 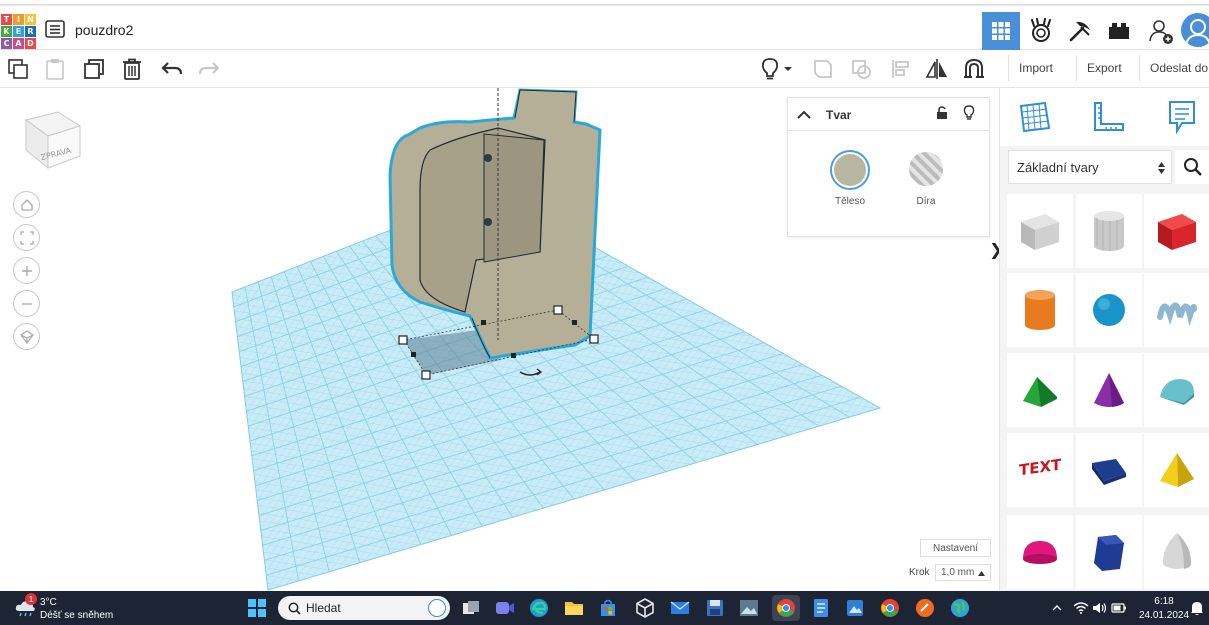 I want to click on shape-roof, so click(x=1040, y=390).